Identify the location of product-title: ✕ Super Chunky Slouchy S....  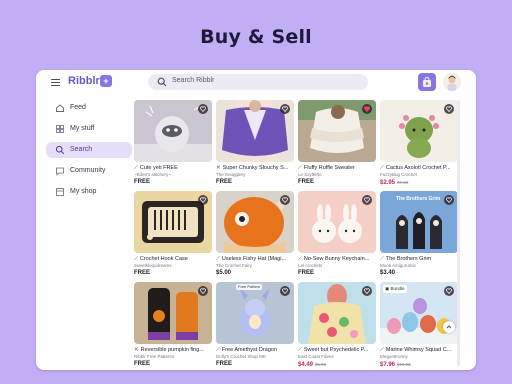
(255, 168).